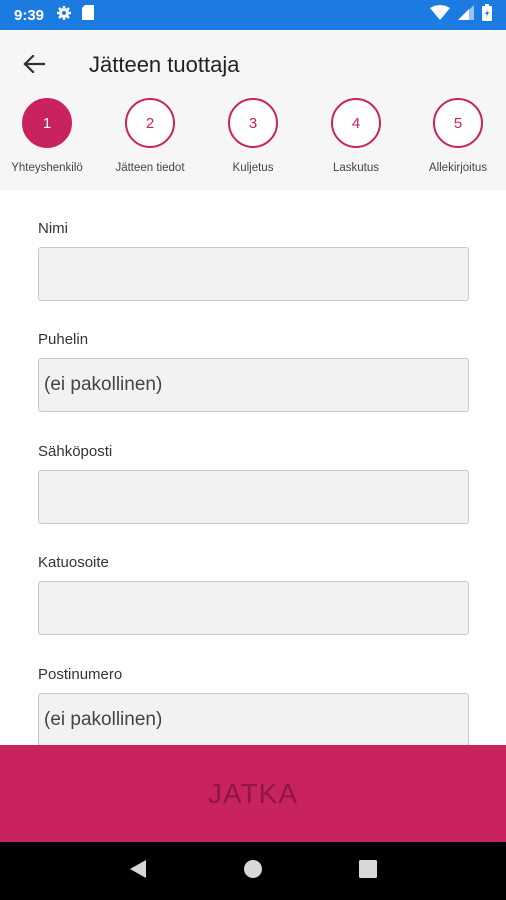 The height and width of the screenshot is (900, 506). Describe the element at coordinates (253, 719) in the screenshot. I see `postal-code-input` at that location.